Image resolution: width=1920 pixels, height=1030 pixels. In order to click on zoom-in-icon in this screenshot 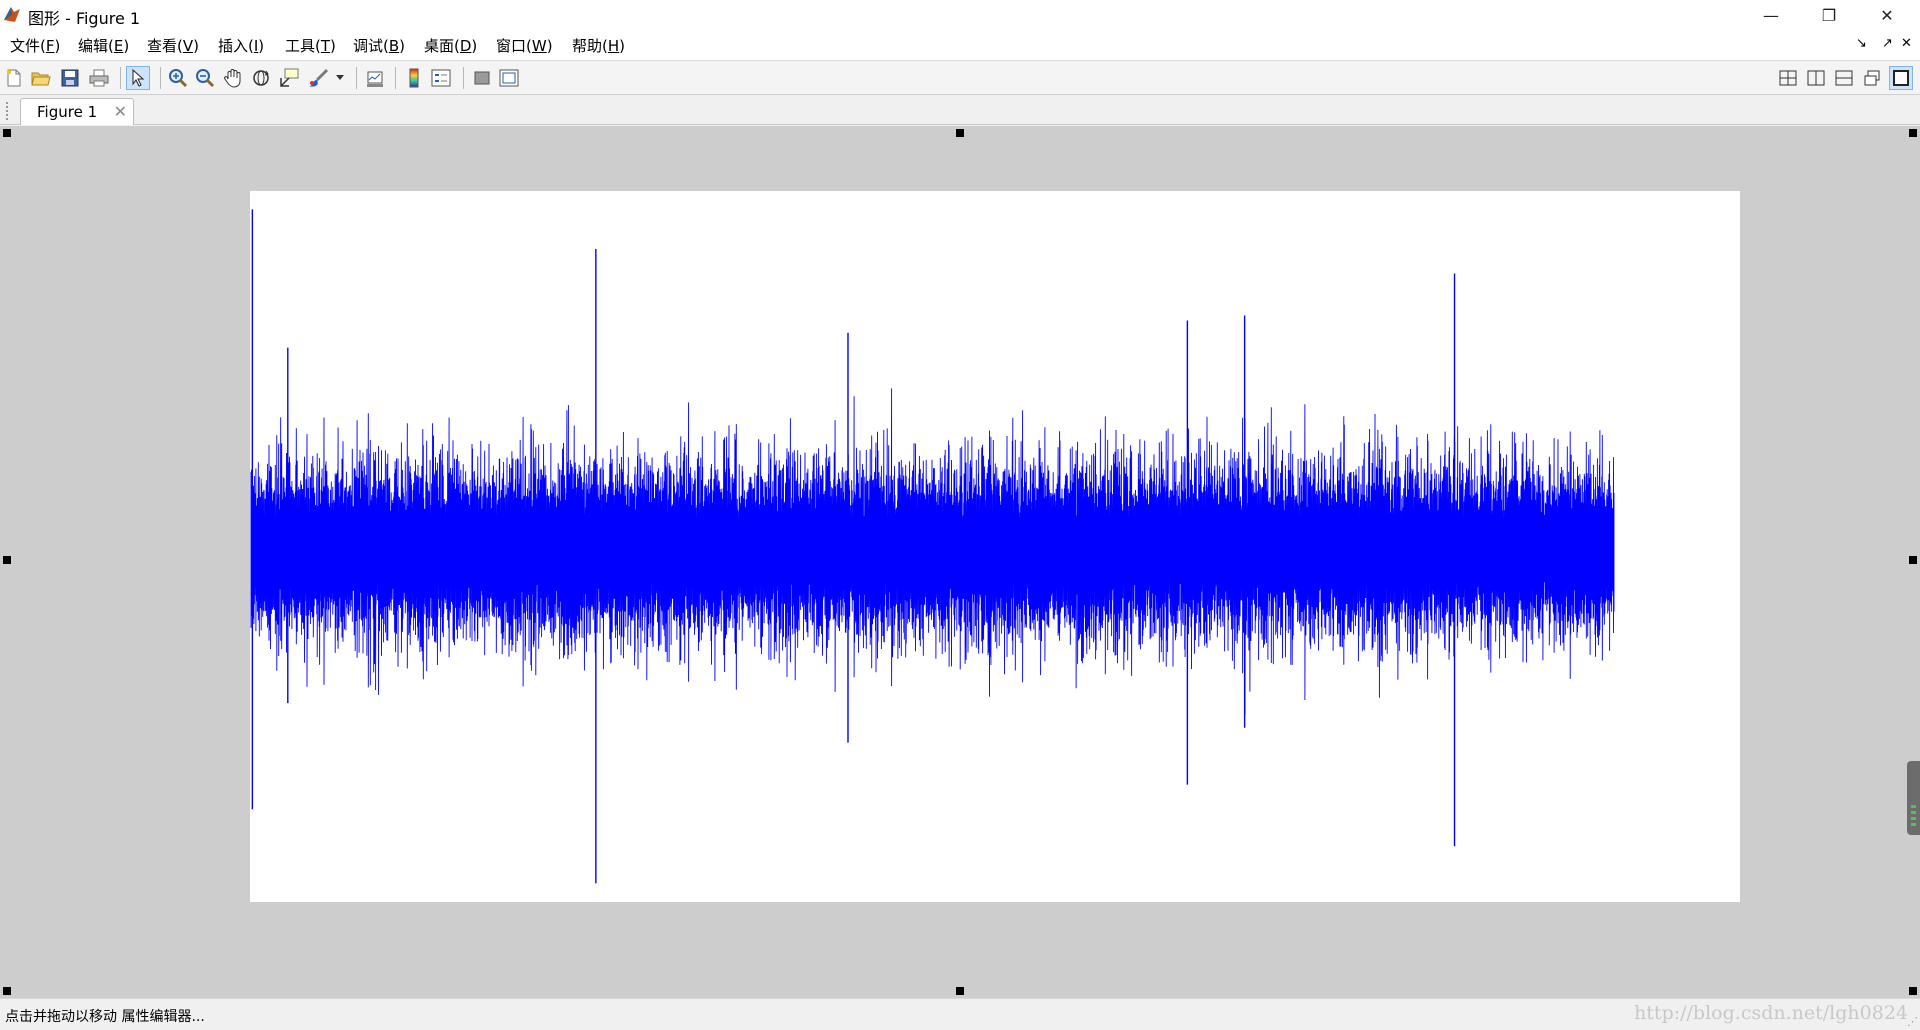, I will do `click(178, 78)`.